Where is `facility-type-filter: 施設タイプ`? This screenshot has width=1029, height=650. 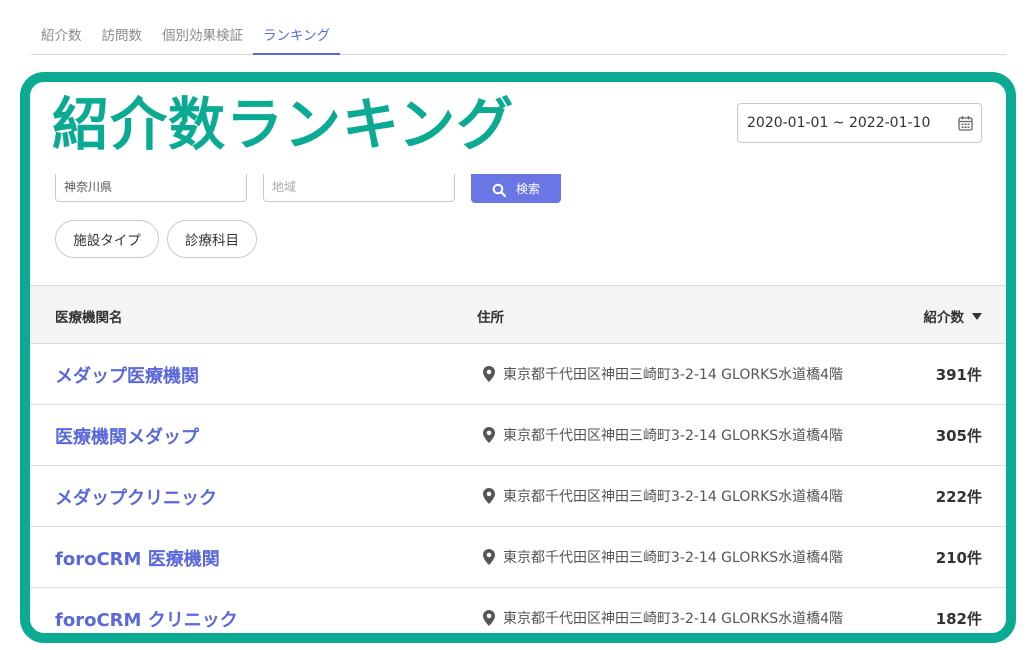 facility-type-filter: 施設タイプ is located at coordinates (107, 239).